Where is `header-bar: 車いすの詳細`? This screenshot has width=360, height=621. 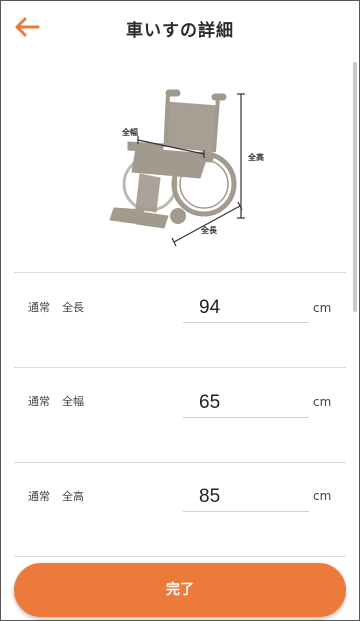
header-bar: 車いすの詳細 is located at coordinates (180, 28).